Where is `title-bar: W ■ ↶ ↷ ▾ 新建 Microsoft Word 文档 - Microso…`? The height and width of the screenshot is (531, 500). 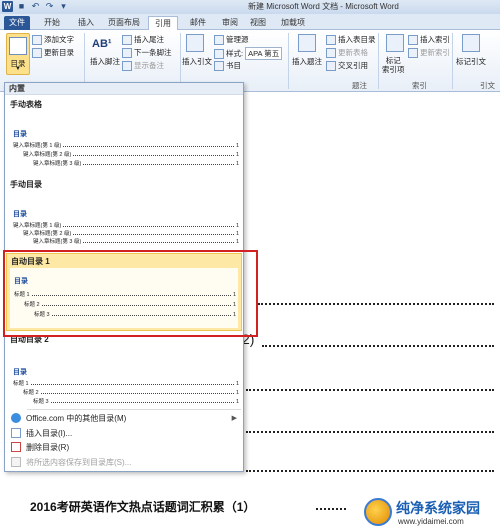
title-bar: W ■ ↶ ↷ ▾ 新建 Microsoft Word 文档 - Microso… is located at coordinates (250, 7).